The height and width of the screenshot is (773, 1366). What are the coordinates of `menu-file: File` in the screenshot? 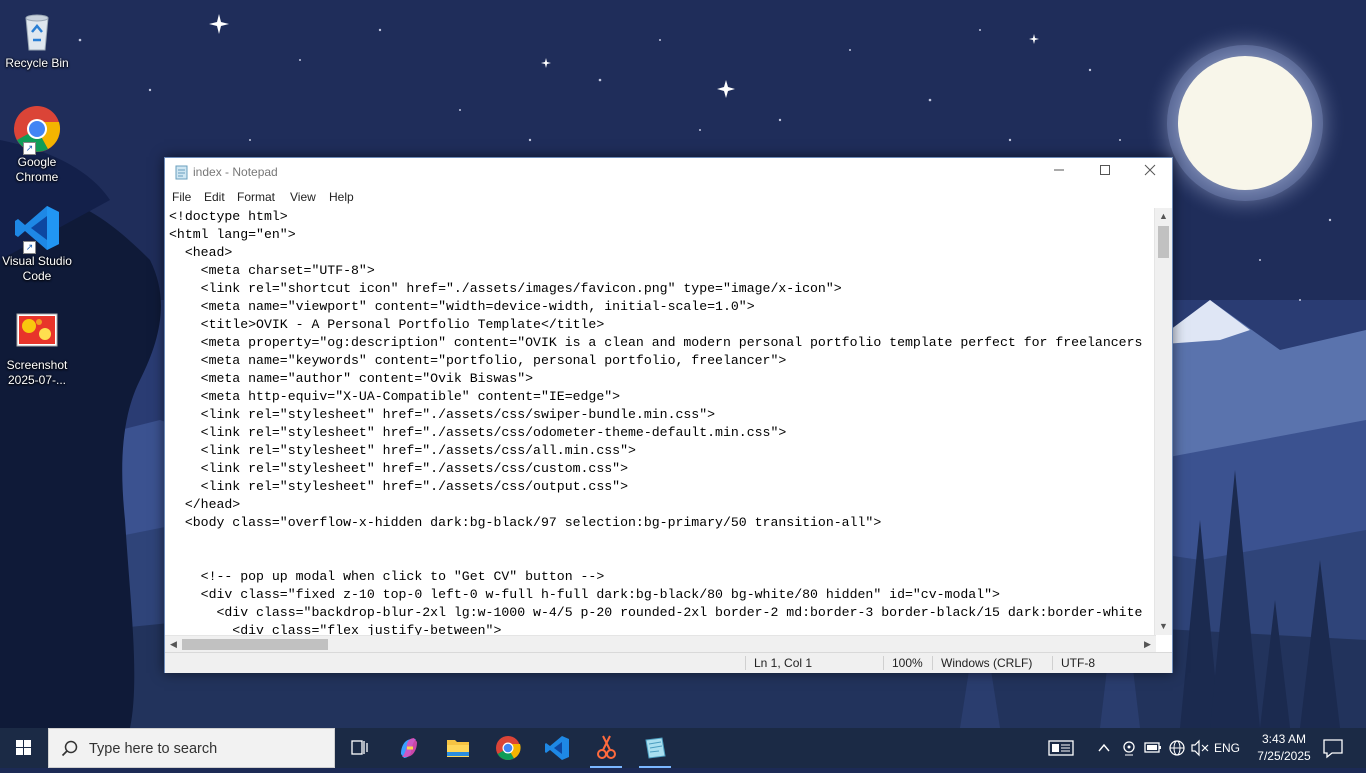 It's located at (181, 197).